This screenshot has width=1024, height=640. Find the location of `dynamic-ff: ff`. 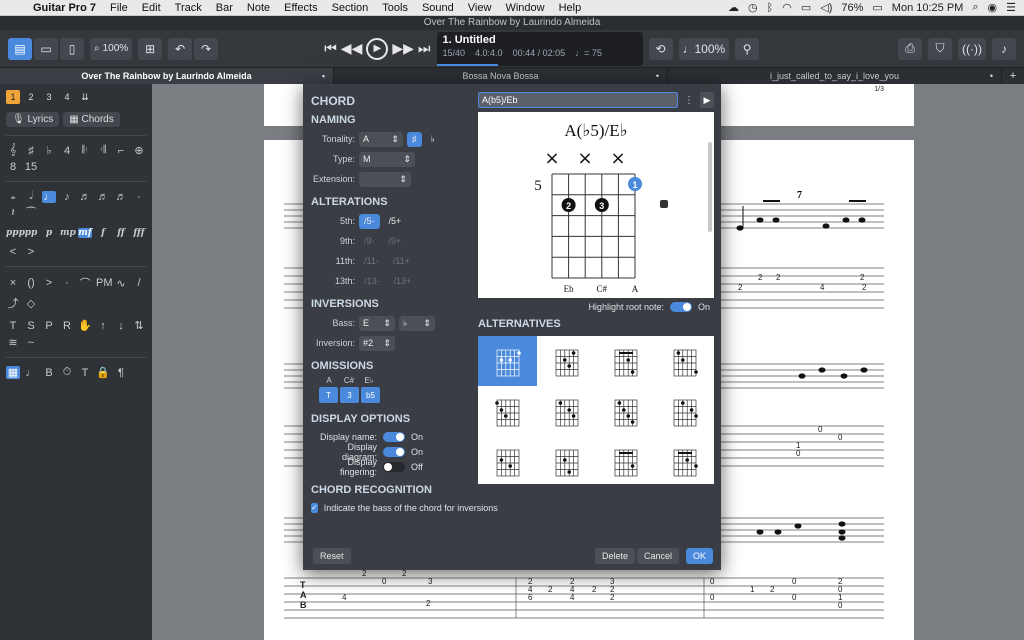

dynamic-ff: ff is located at coordinates (121, 233).